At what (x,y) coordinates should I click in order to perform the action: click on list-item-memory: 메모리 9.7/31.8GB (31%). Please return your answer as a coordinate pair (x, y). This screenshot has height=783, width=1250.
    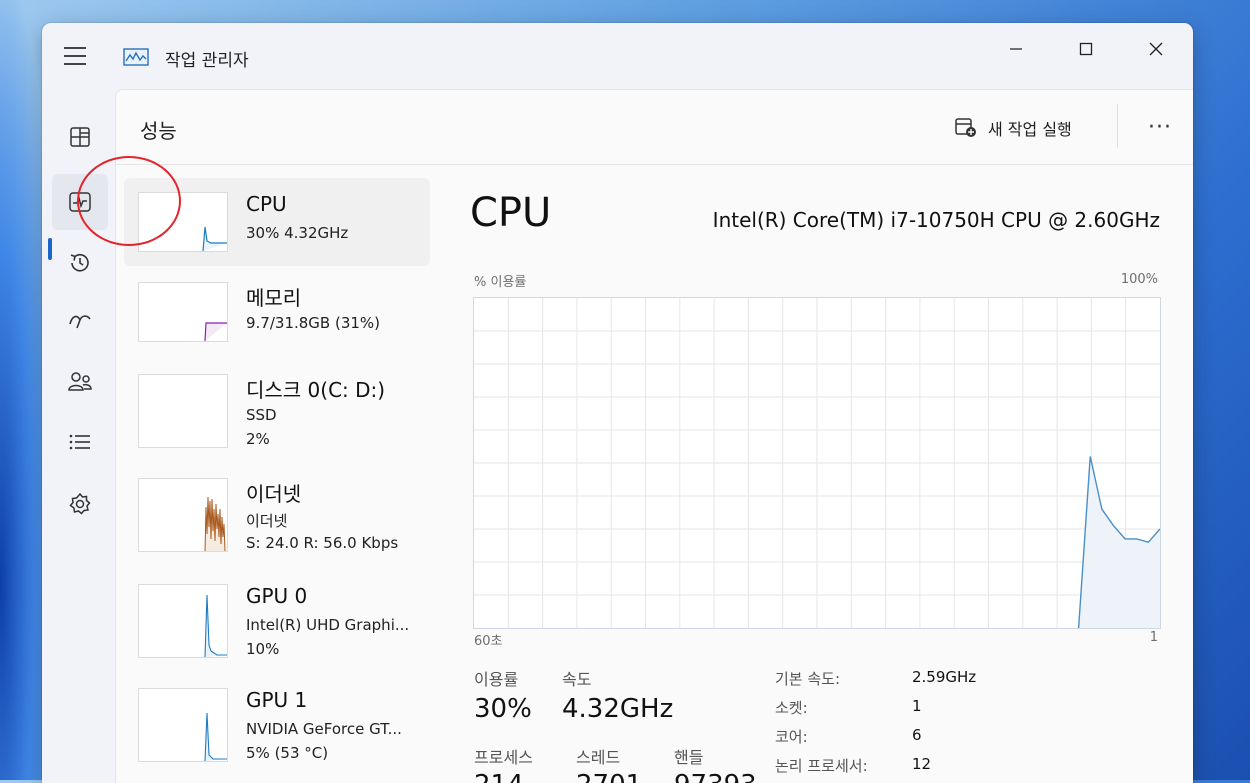
    Looking at the image, I should click on (277, 312).